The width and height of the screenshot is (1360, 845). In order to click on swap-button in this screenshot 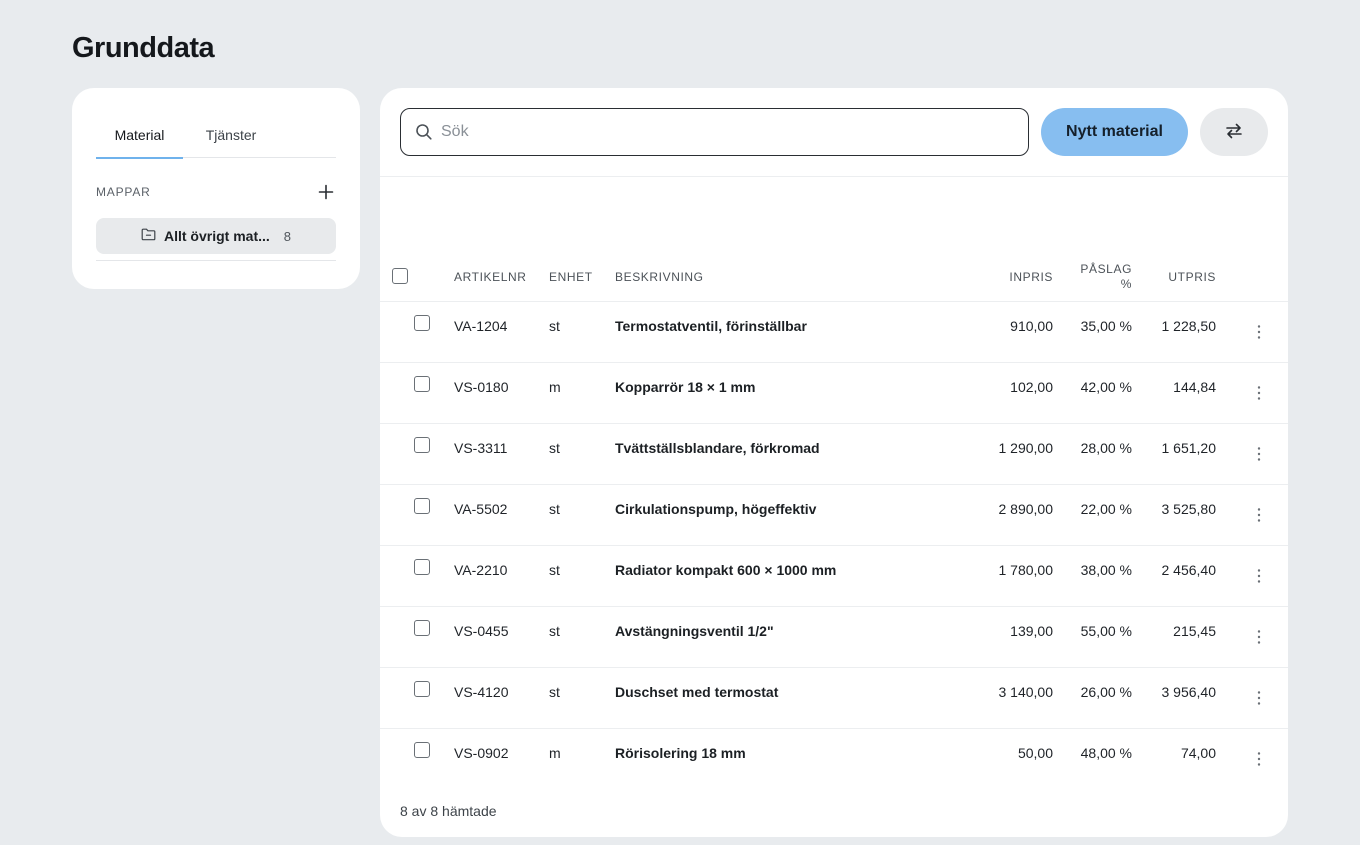, I will do `click(1234, 132)`.